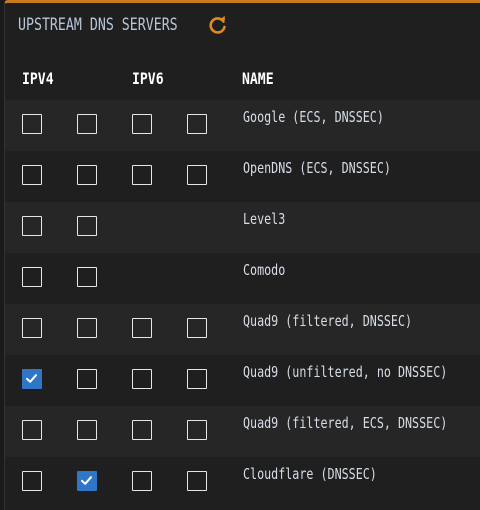 This screenshot has height=510, width=480. What do you see at coordinates (242, 329) in the screenshot?
I see `server-row: Quad9 (filtered, DNSSEC)` at bounding box center [242, 329].